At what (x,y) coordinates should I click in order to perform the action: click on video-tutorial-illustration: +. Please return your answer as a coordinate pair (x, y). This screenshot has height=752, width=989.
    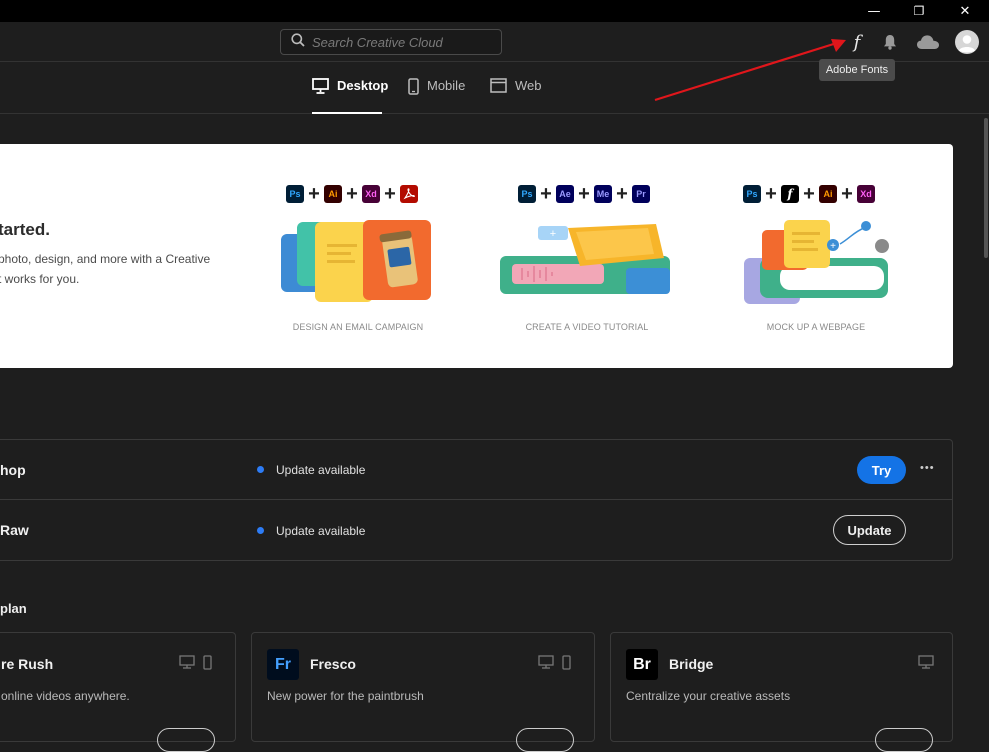
    Looking at the image, I should click on (585, 259).